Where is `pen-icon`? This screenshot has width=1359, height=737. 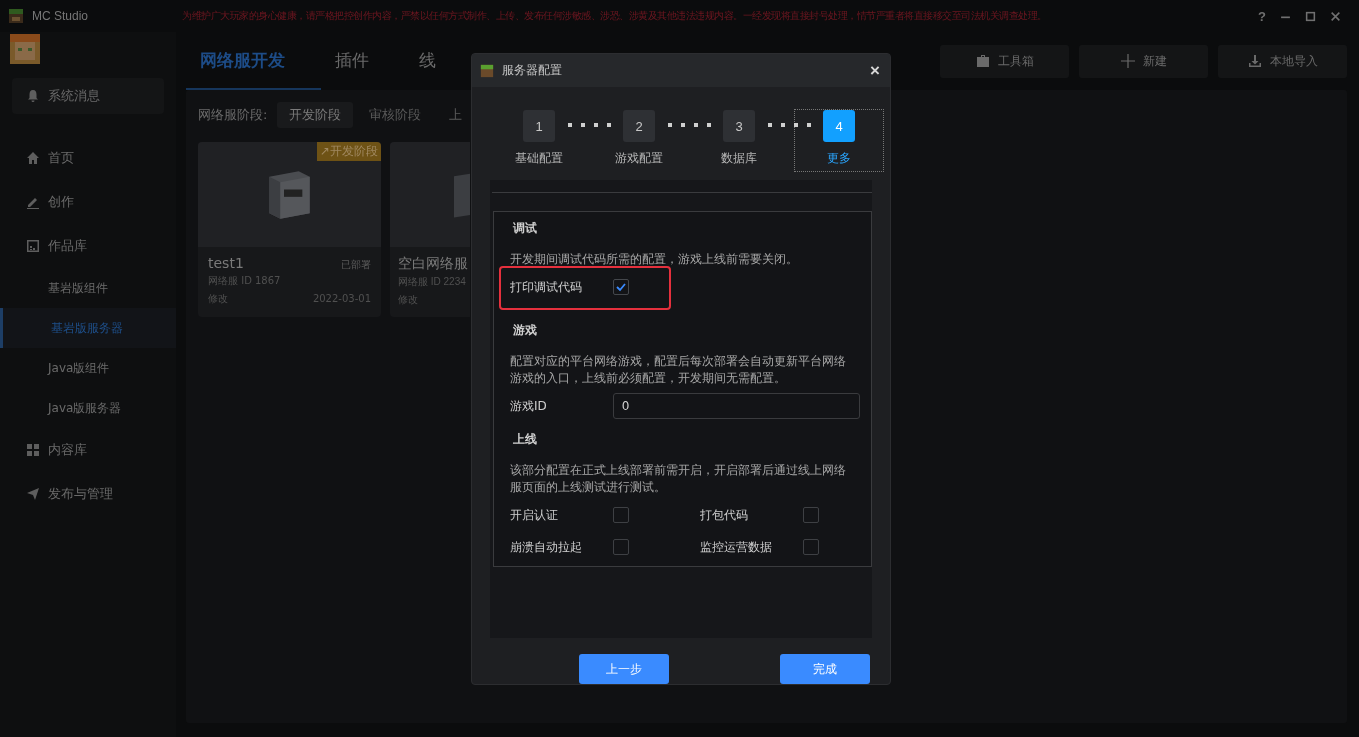 pen-icon is located at coordinates (33, 202).